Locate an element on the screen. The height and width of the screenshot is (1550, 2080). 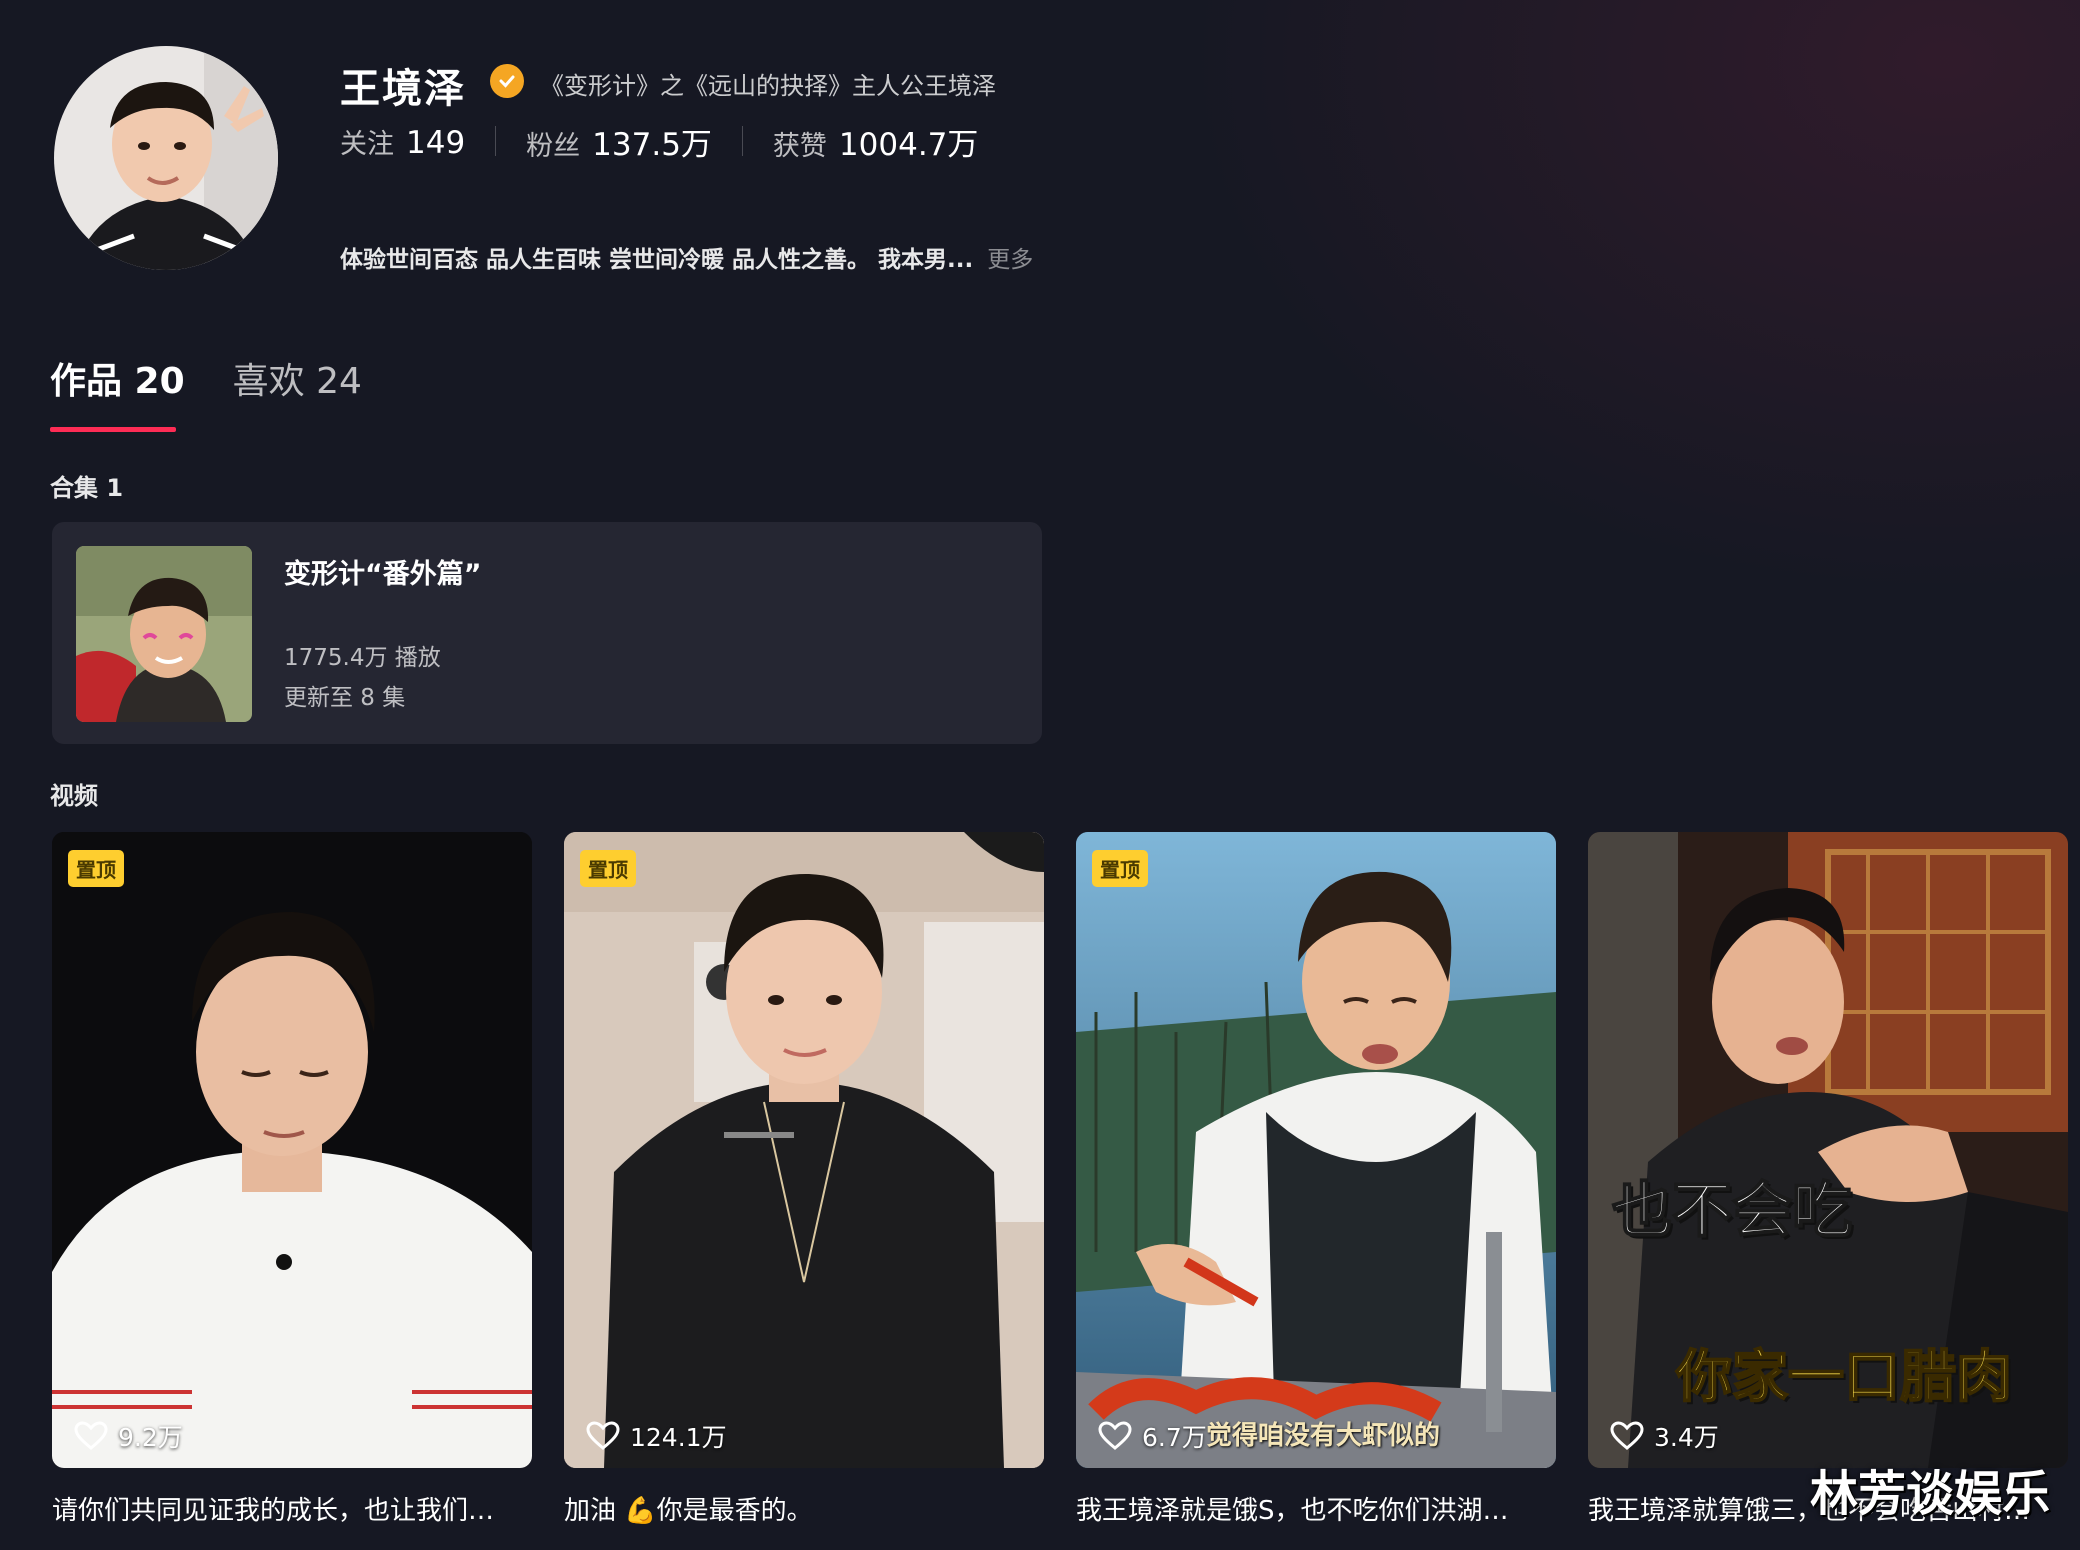
video-caption: 加油 💪你是最香的。 is located at coordinates (804, 1508).